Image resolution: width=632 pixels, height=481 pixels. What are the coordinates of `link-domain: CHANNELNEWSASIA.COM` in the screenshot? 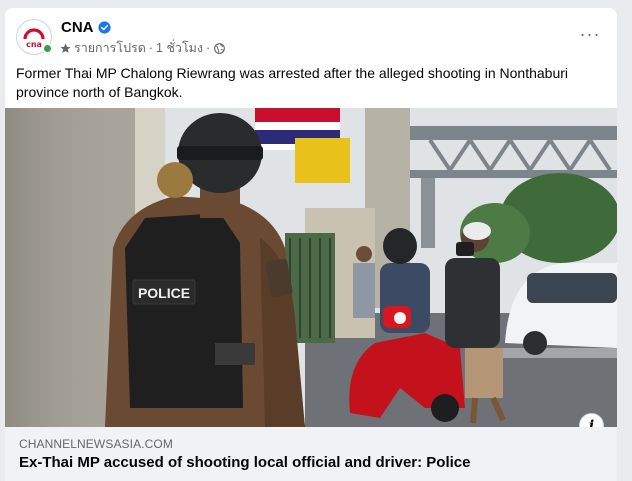 It's located at (96, 444).